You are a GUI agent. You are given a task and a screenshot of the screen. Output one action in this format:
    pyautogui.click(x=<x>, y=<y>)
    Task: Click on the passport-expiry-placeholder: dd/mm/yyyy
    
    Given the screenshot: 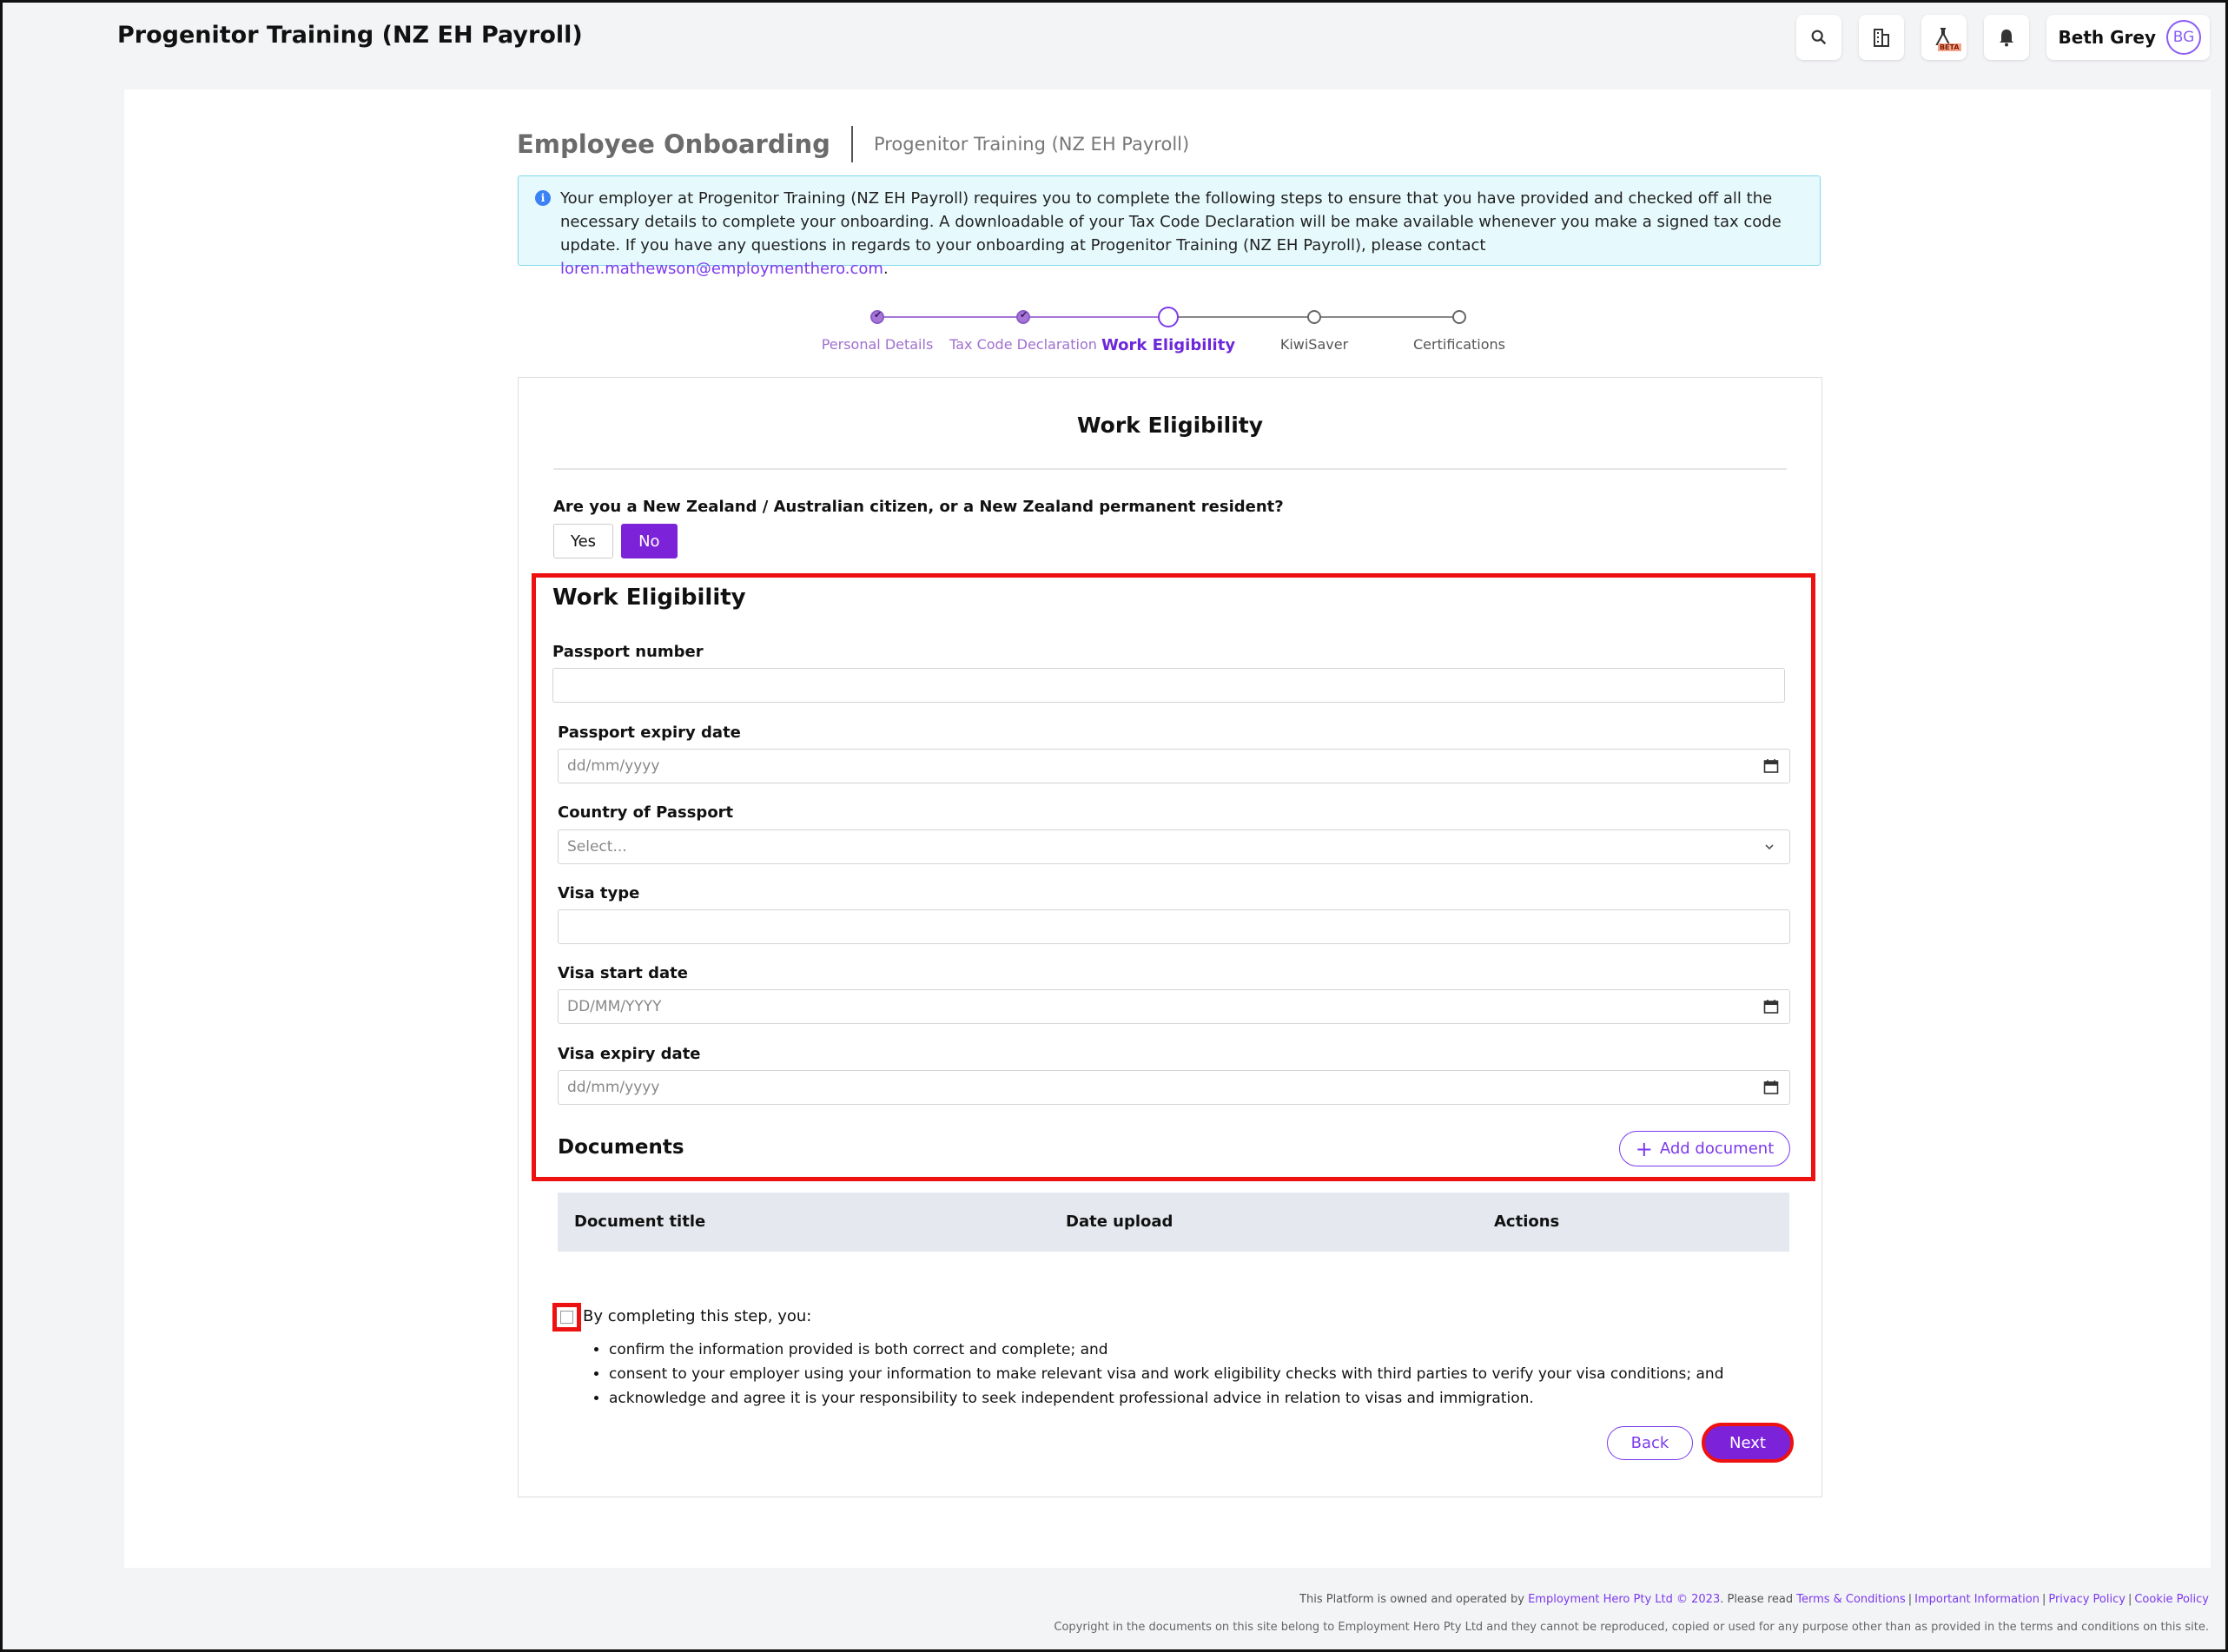 What is the action you would take?
    pyautogui.click(x=613, y=766)
    